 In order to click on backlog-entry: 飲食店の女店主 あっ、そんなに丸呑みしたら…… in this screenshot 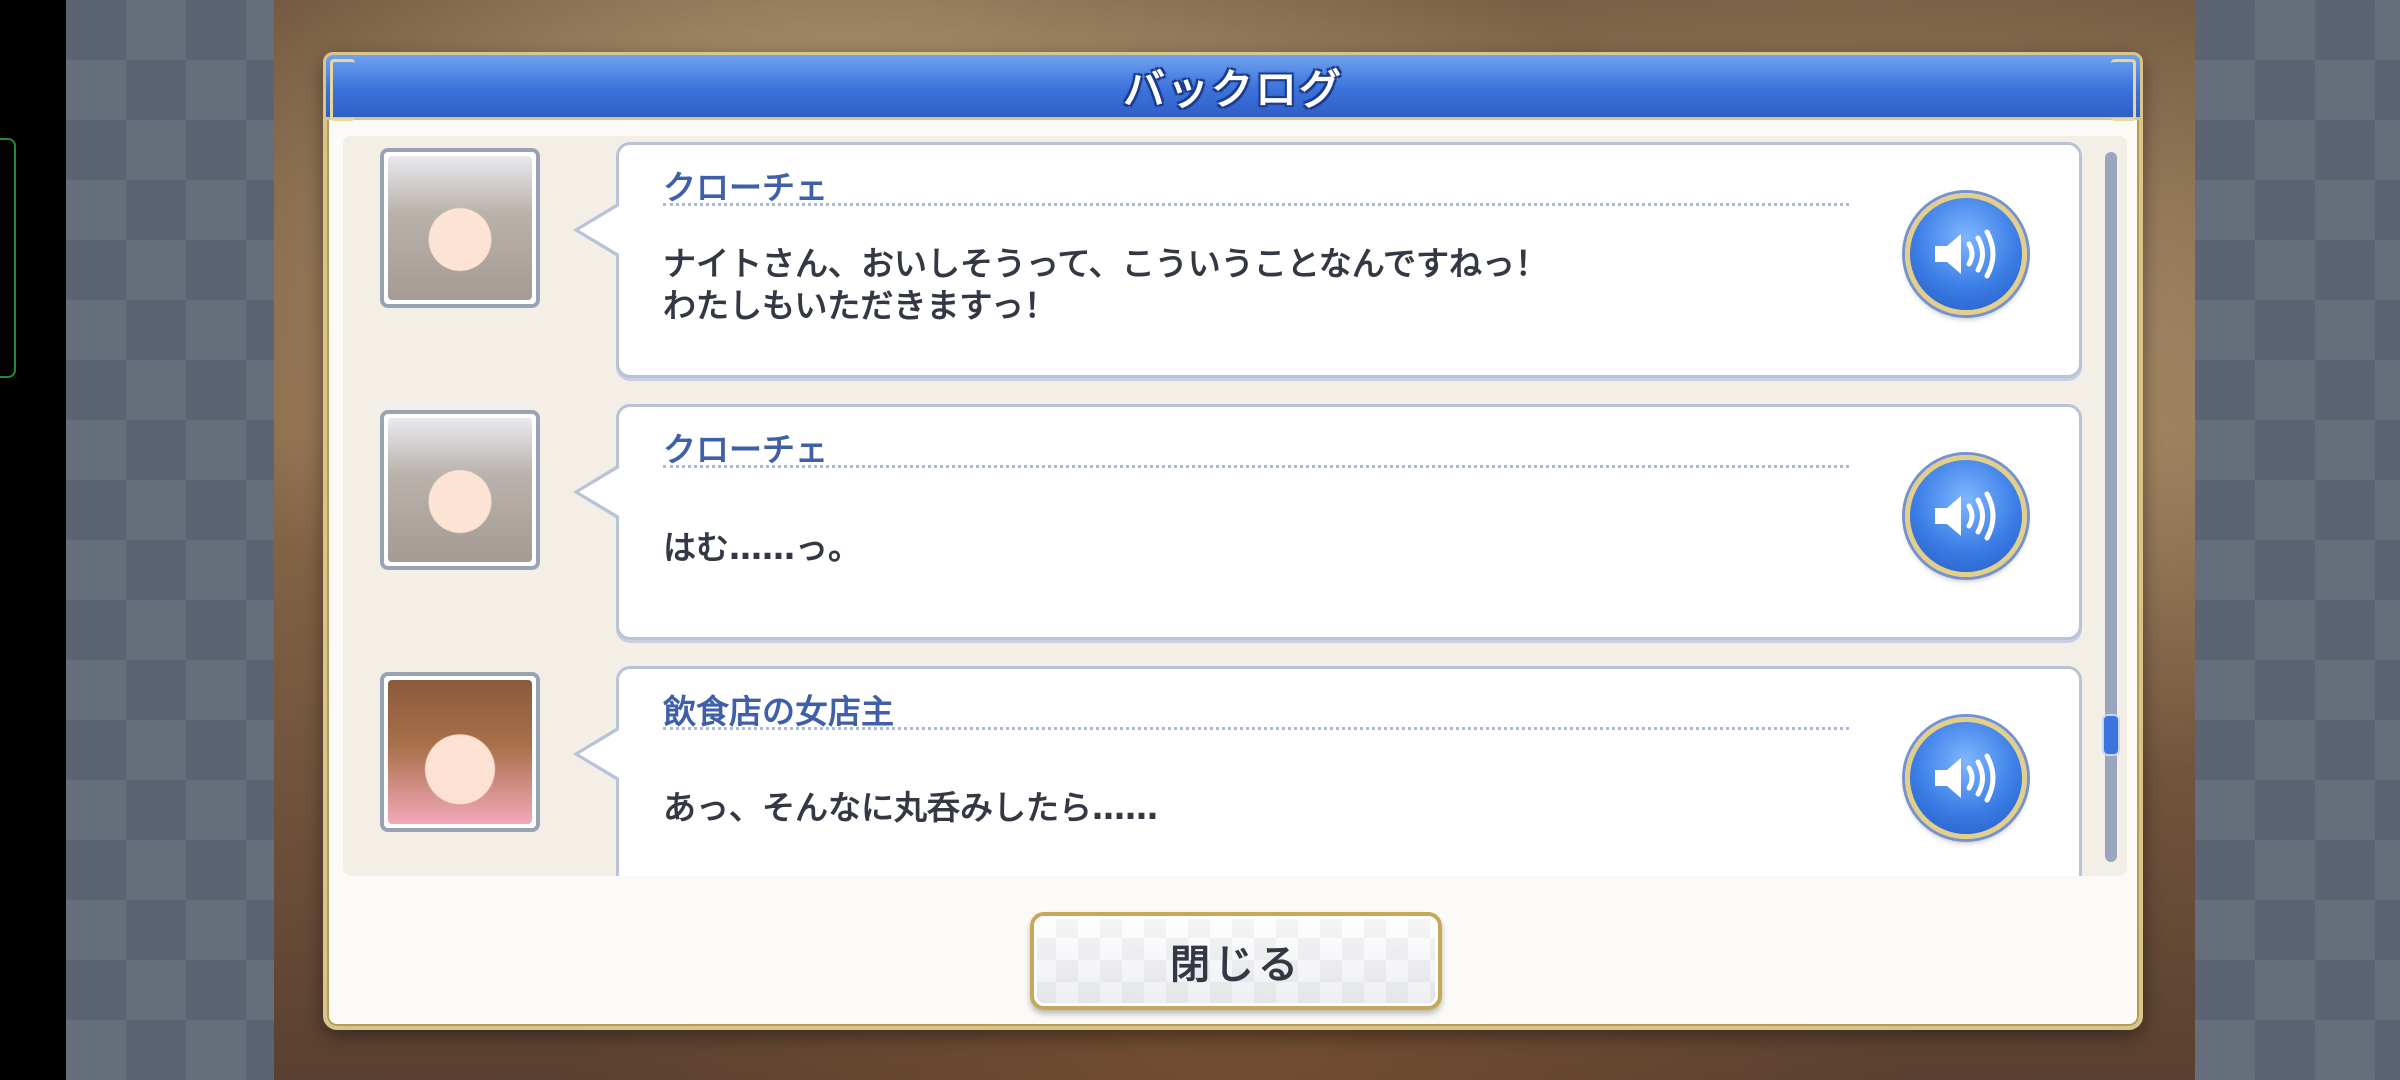, I will do `click(1235, 771)`.